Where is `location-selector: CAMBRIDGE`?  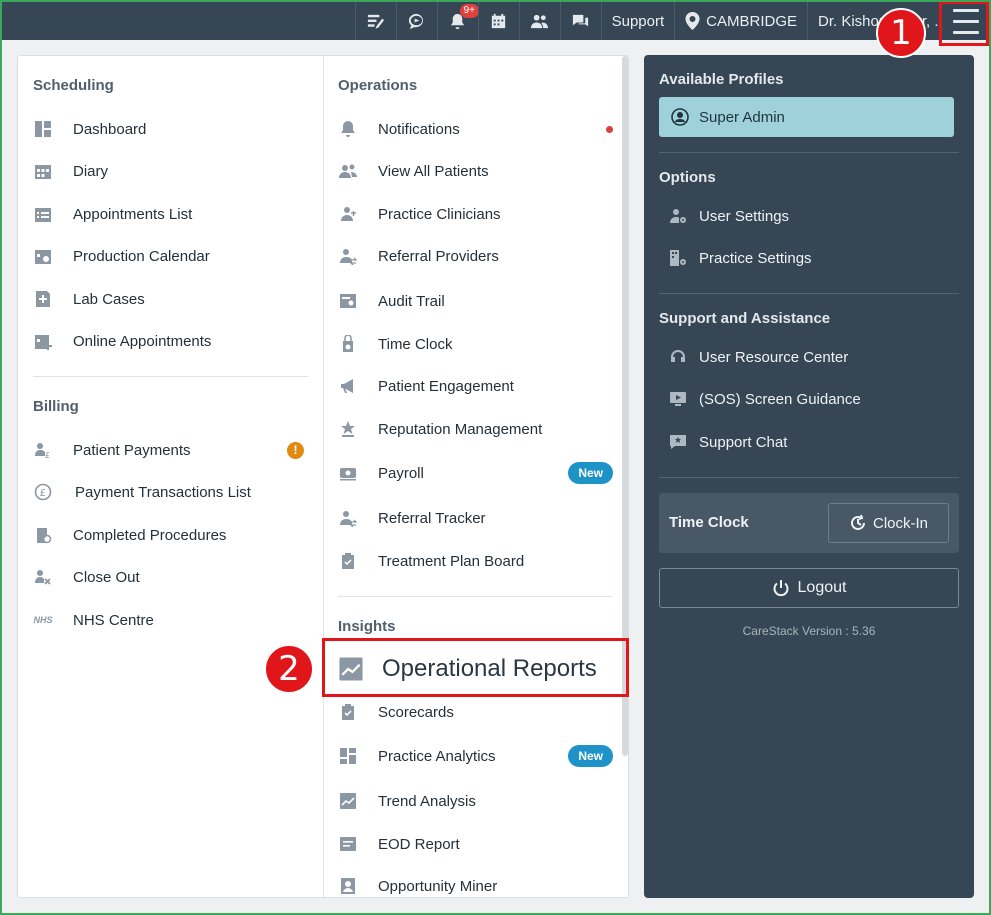
location-selector: CAMBRIDGE is located at coordinates (740, 21).